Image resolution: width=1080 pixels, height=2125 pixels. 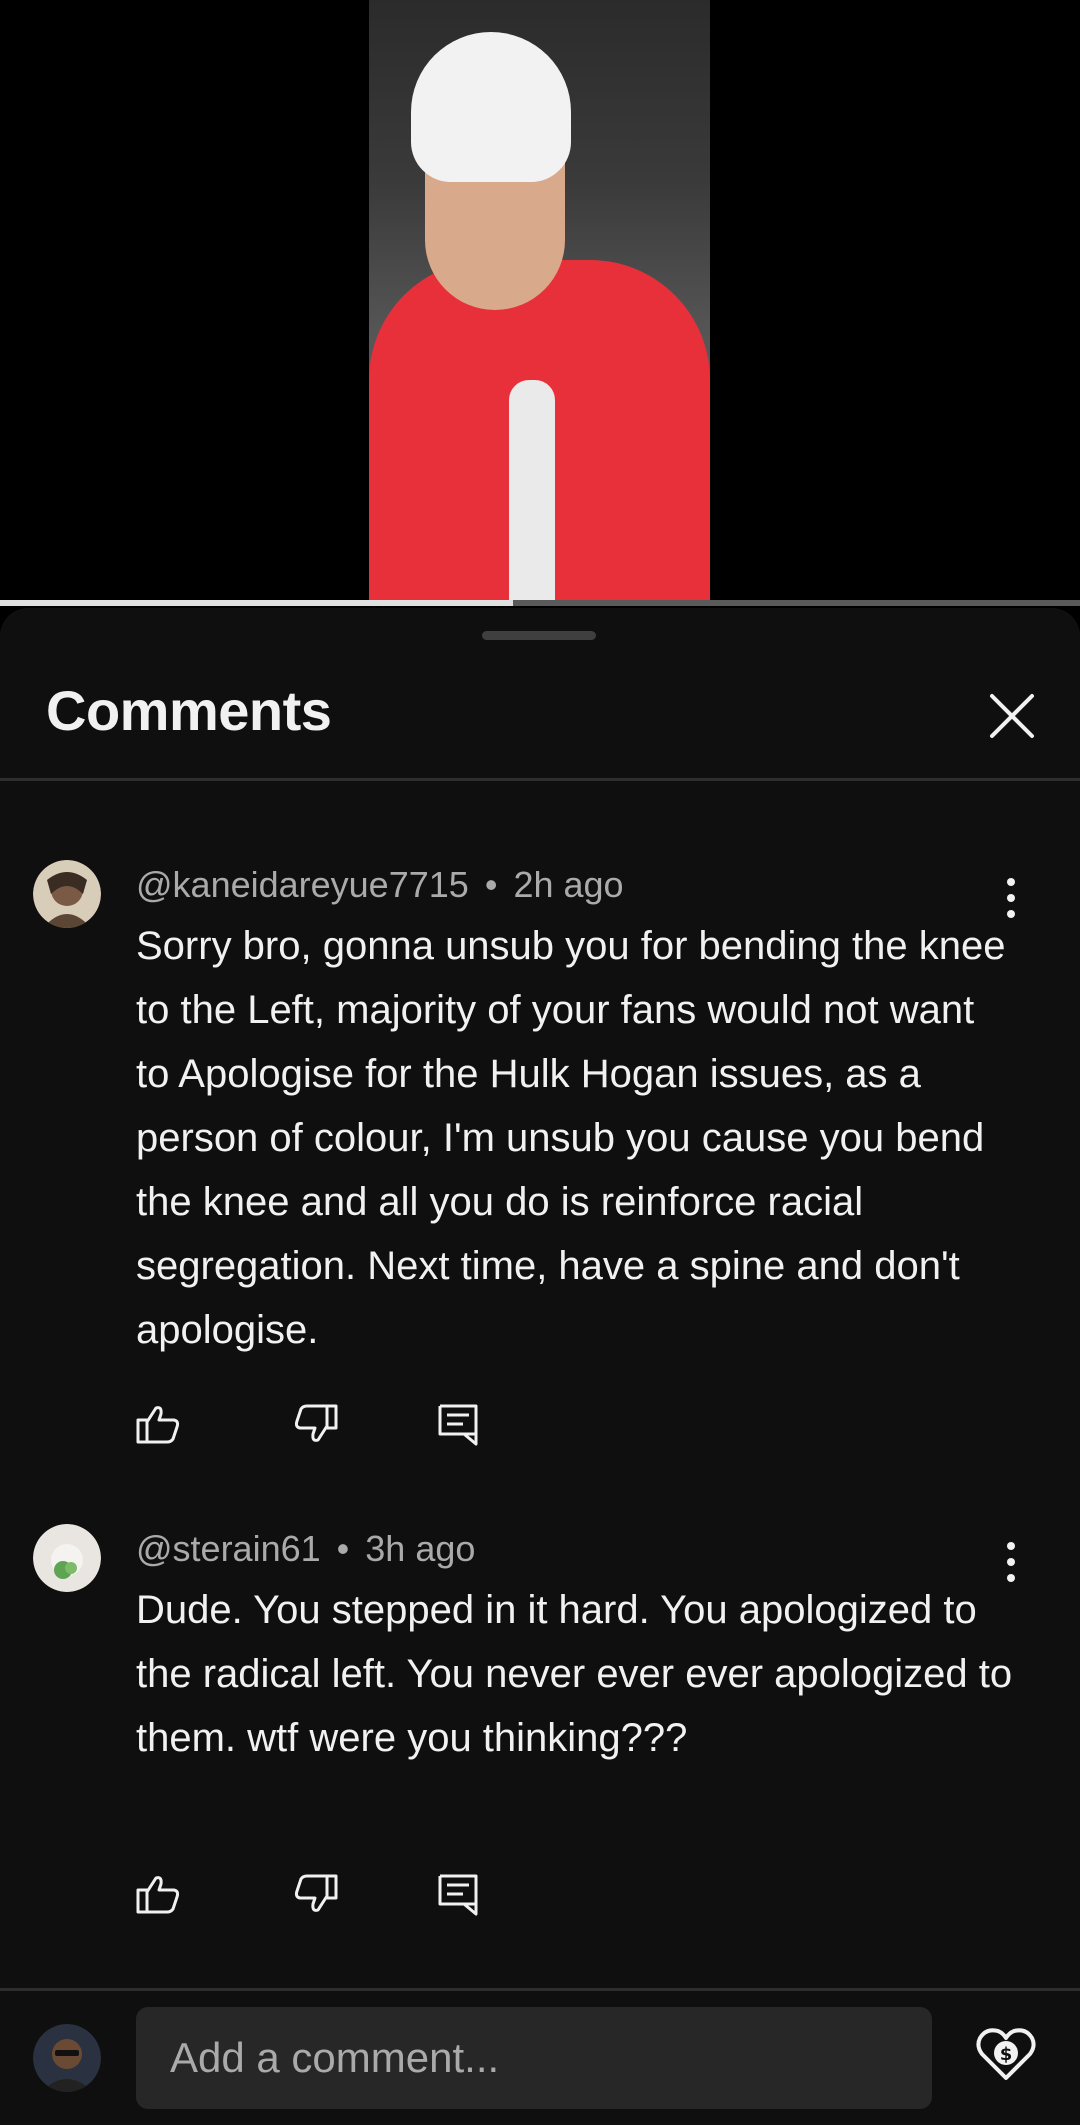 I want to click on comment-author: @kaneidareyue7715, so click(x=302, y=884).